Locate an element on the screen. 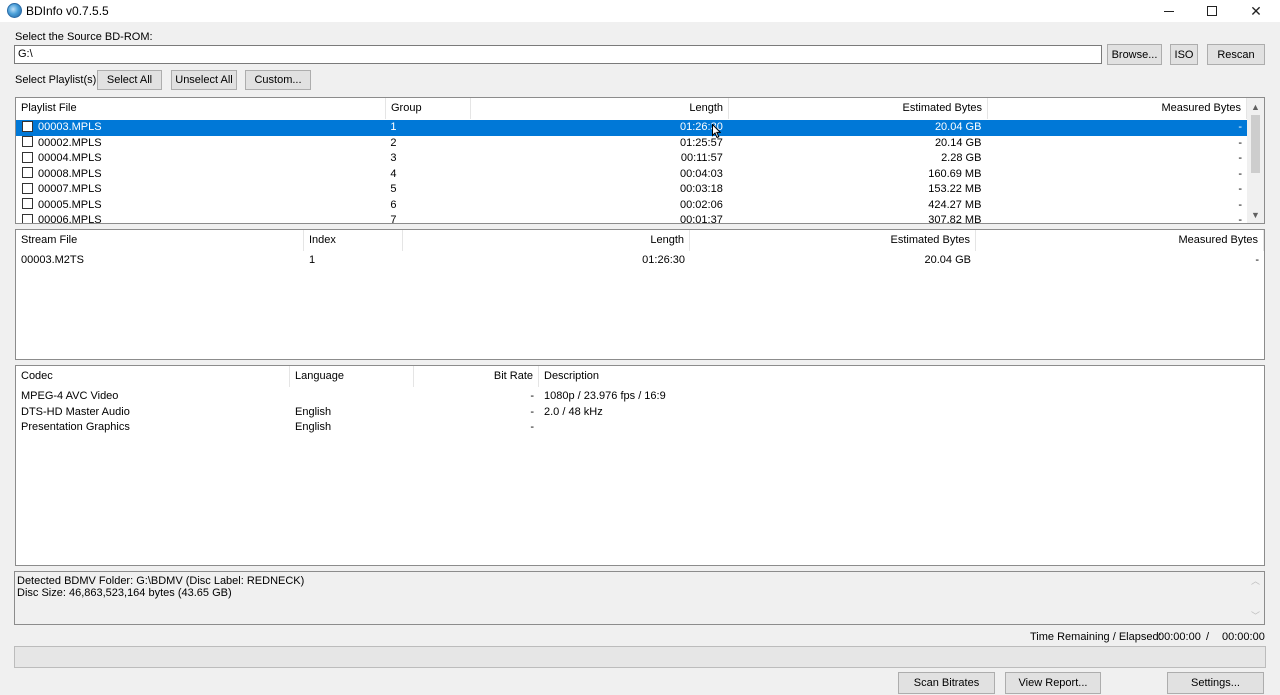 This screenshot has width=1280, height=695. col-group: Group is located at coordinates (428, 108).